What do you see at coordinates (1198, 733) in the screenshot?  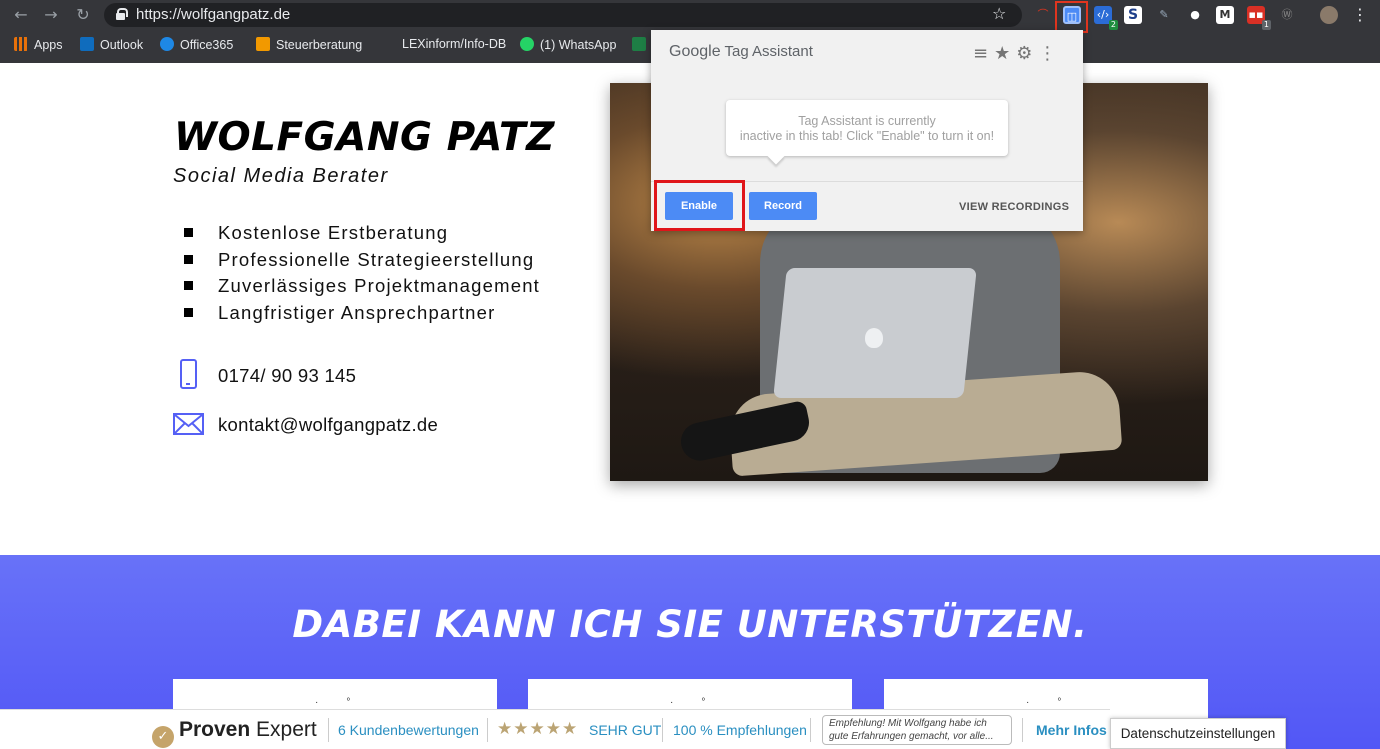 I see `privacy-settings-button: Datenschutzeinstellungen` at bounding box center [1198, 733].